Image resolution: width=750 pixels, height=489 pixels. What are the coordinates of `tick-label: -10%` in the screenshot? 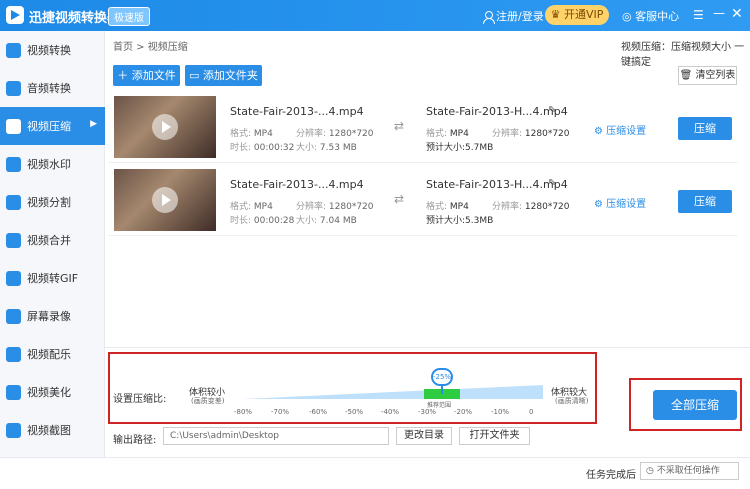 It's located at (500, 412).